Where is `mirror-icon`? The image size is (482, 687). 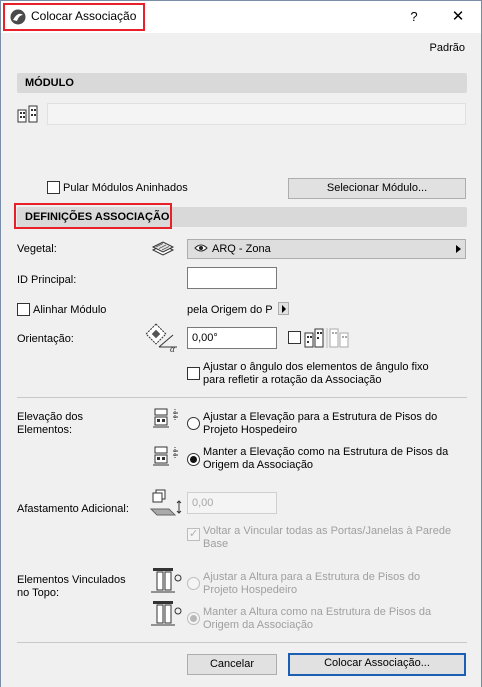
mirror-icon is located at coordinates (326, 338).